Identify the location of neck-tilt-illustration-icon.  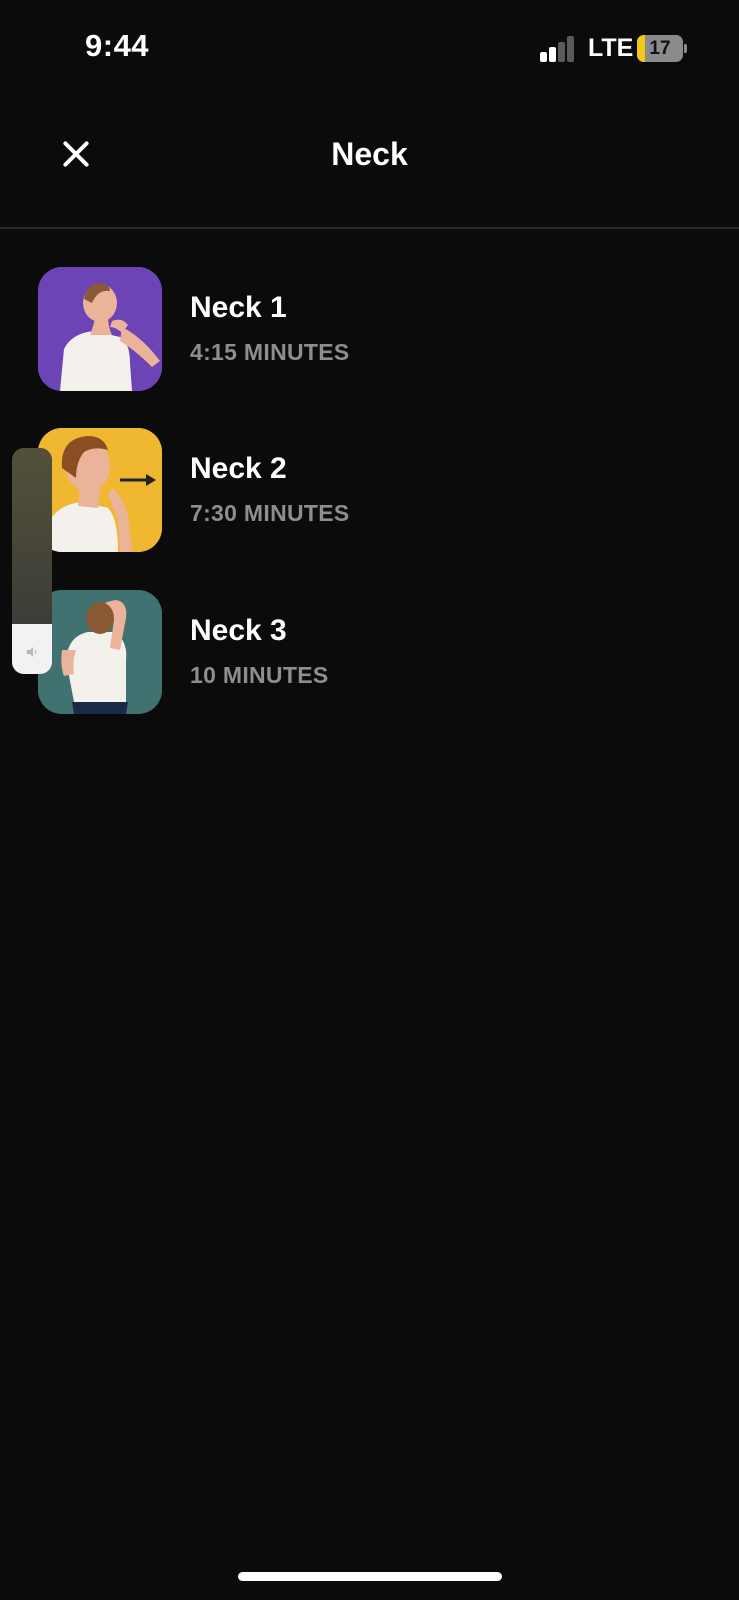
(100, 329).